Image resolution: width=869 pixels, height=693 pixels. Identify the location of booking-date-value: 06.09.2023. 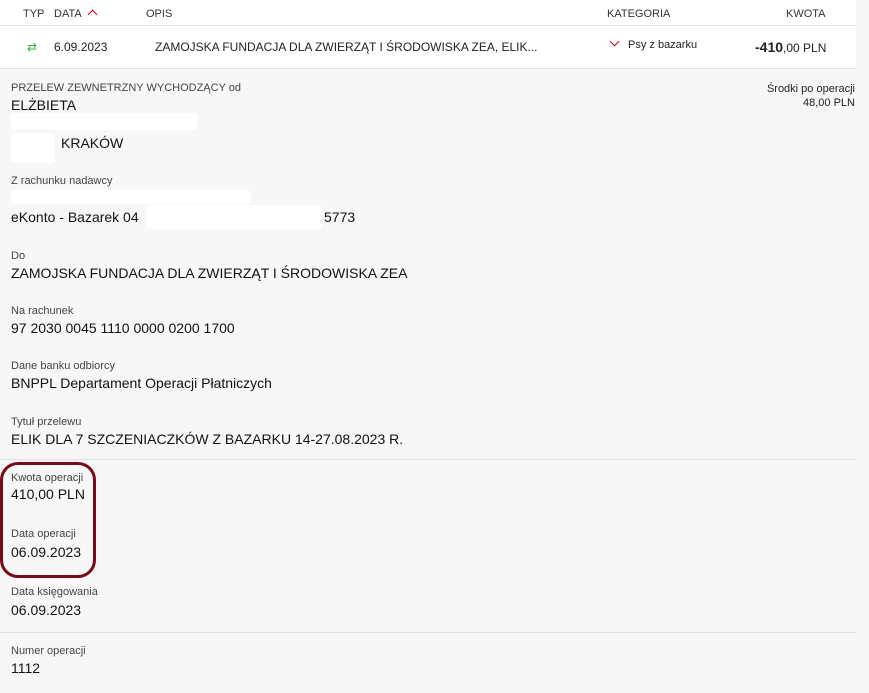
(46, 610).